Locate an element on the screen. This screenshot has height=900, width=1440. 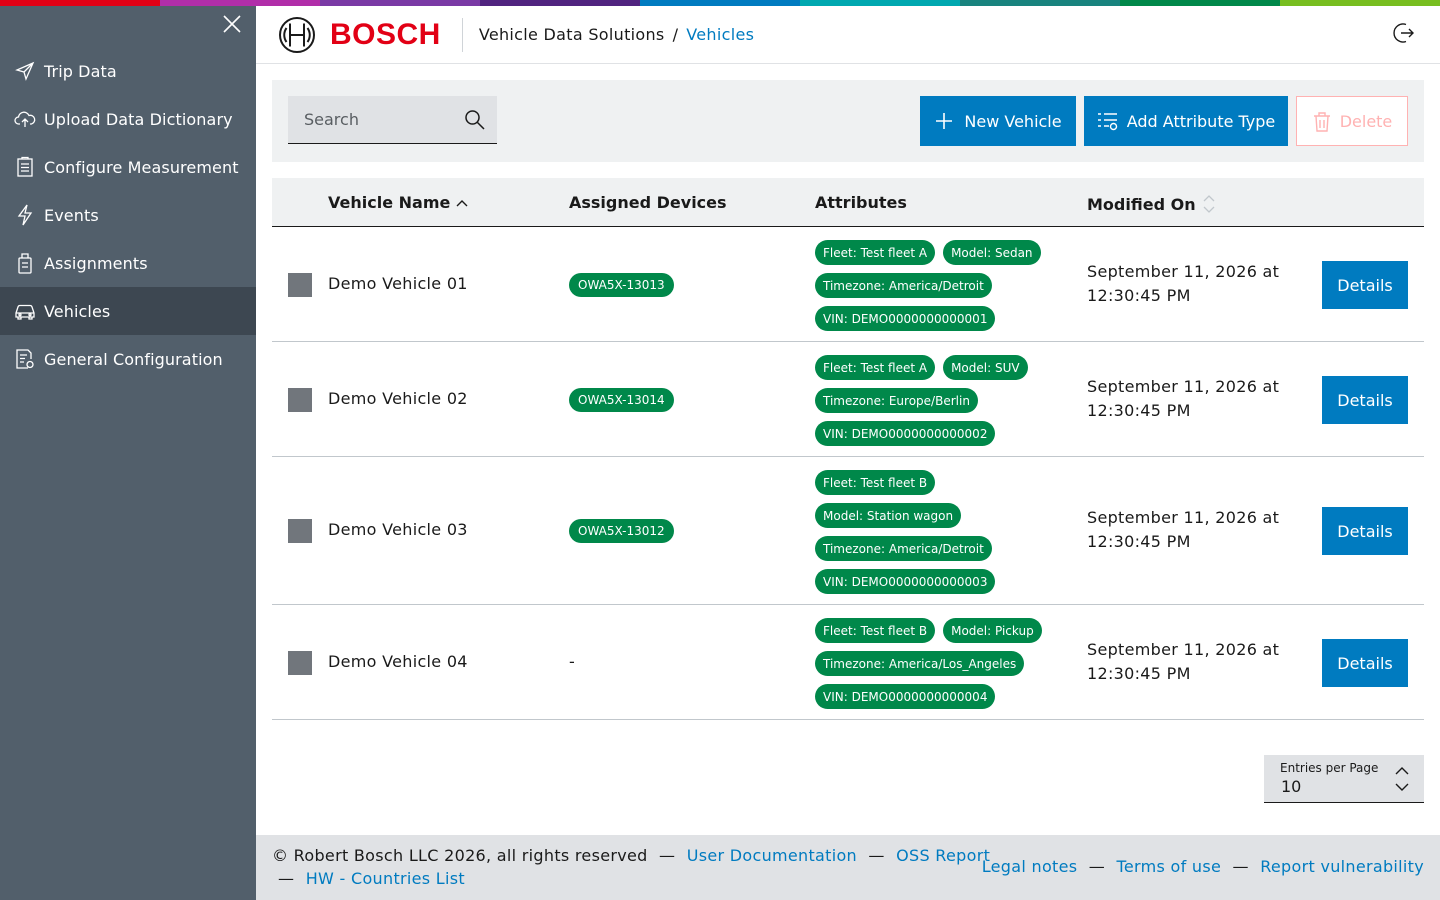
new-vehicle-button: New Vehicle is located at coordinates (998, 121).